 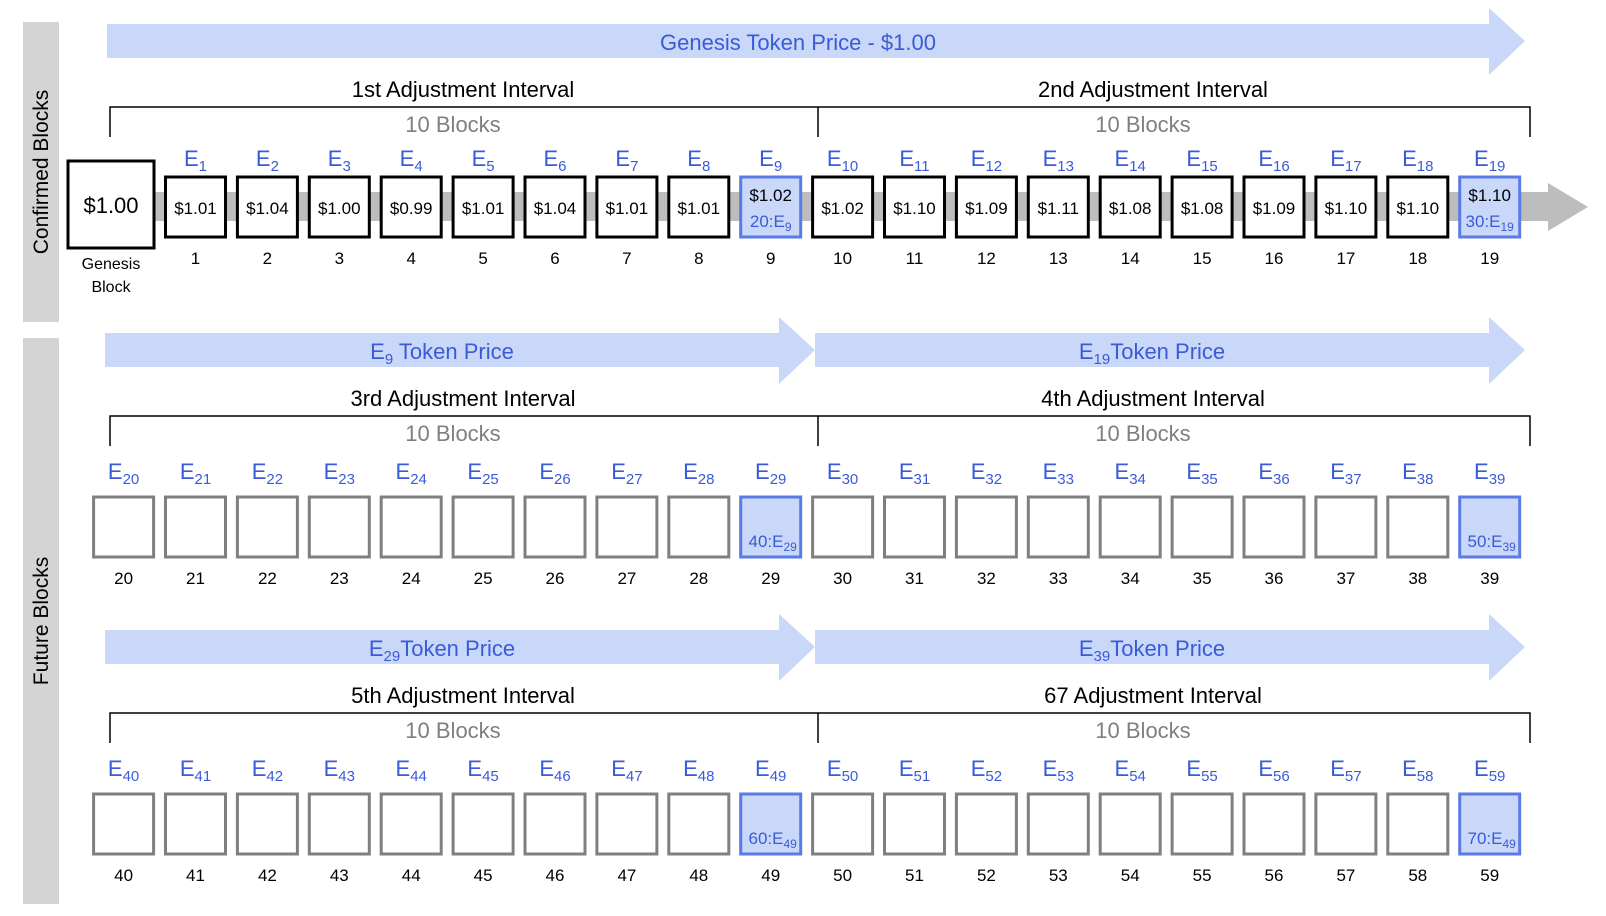 I want to click on block-price: $1.00, so click(x=339, y=208).